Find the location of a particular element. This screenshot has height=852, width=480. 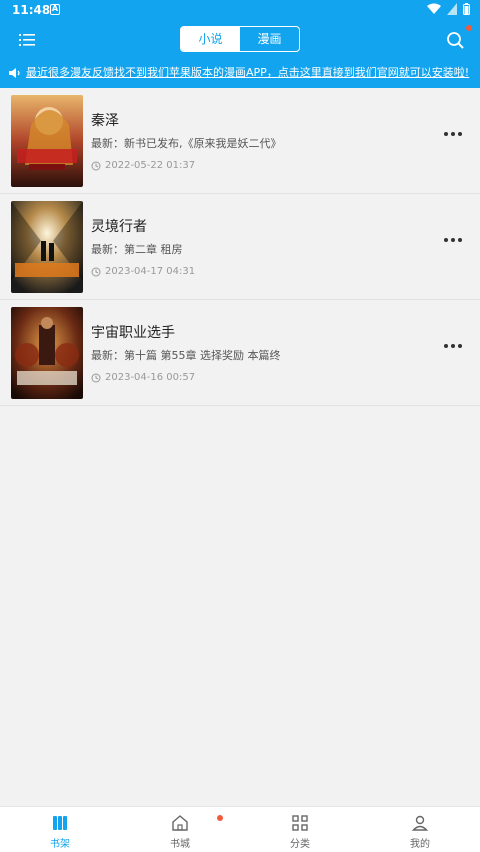

status-bar: 11:48 A is located at coordinates (240, 10).